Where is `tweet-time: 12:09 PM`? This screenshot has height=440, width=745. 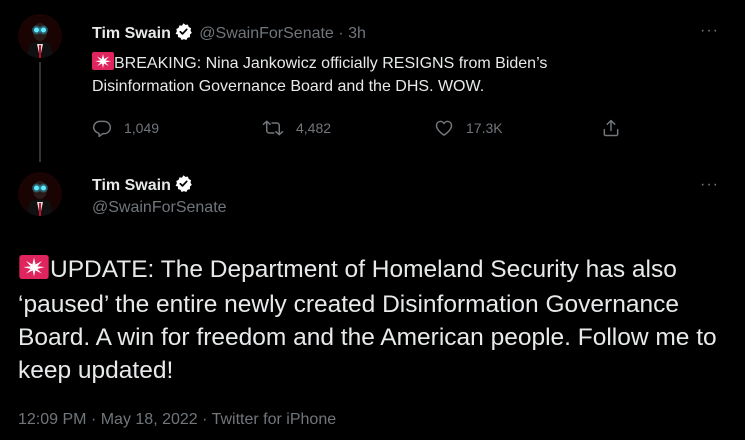 tweet-time: 12:09 PM is located at coordinates (52, 419).